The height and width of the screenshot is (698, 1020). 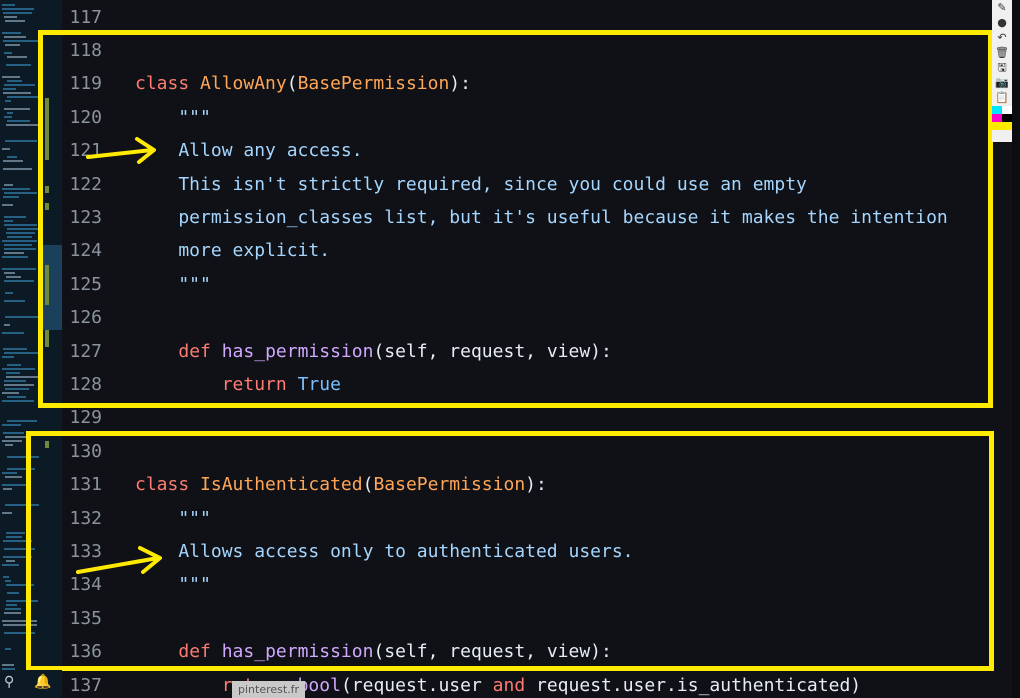 What do you see at coordinates (42, 682) in the screenshot?
I see `bell-icon: 🔔` at bounding box center [42, 682].